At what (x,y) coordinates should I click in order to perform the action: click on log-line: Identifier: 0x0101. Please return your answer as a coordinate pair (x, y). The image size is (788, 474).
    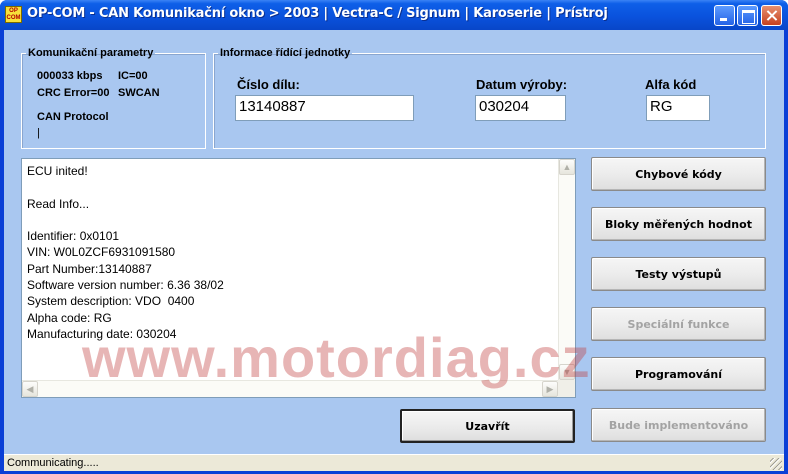
    Looking at the image, I should click on (73, 236).